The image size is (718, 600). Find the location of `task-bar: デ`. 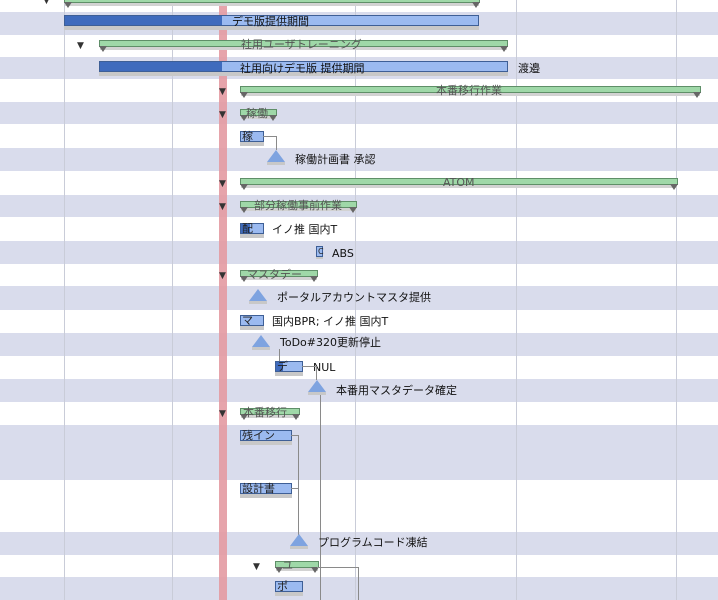

task-bar: デ is located at coordinates (289, 366).